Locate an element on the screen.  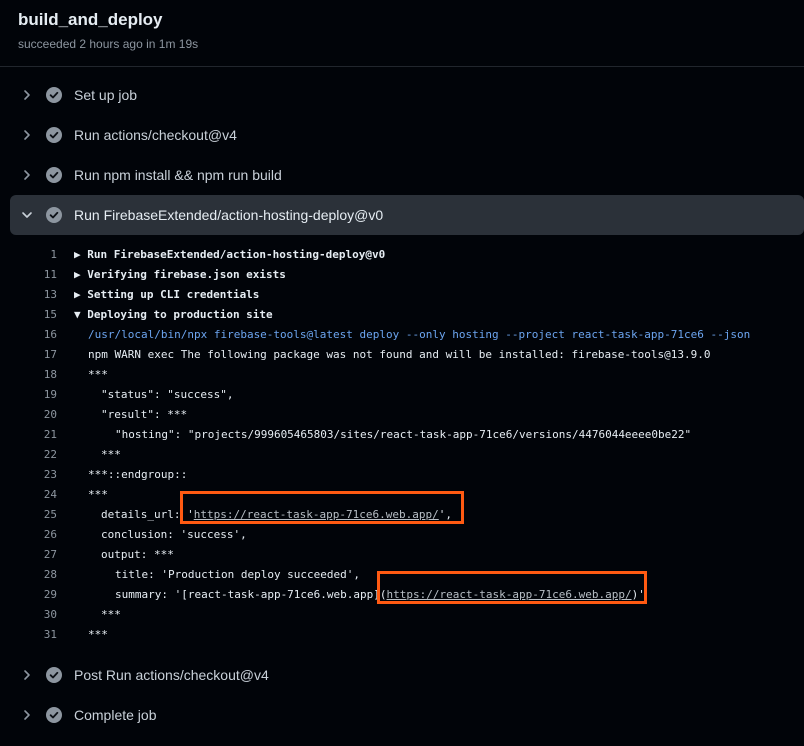
job-title: build_and_deploy is located at coordinates (90, 19).